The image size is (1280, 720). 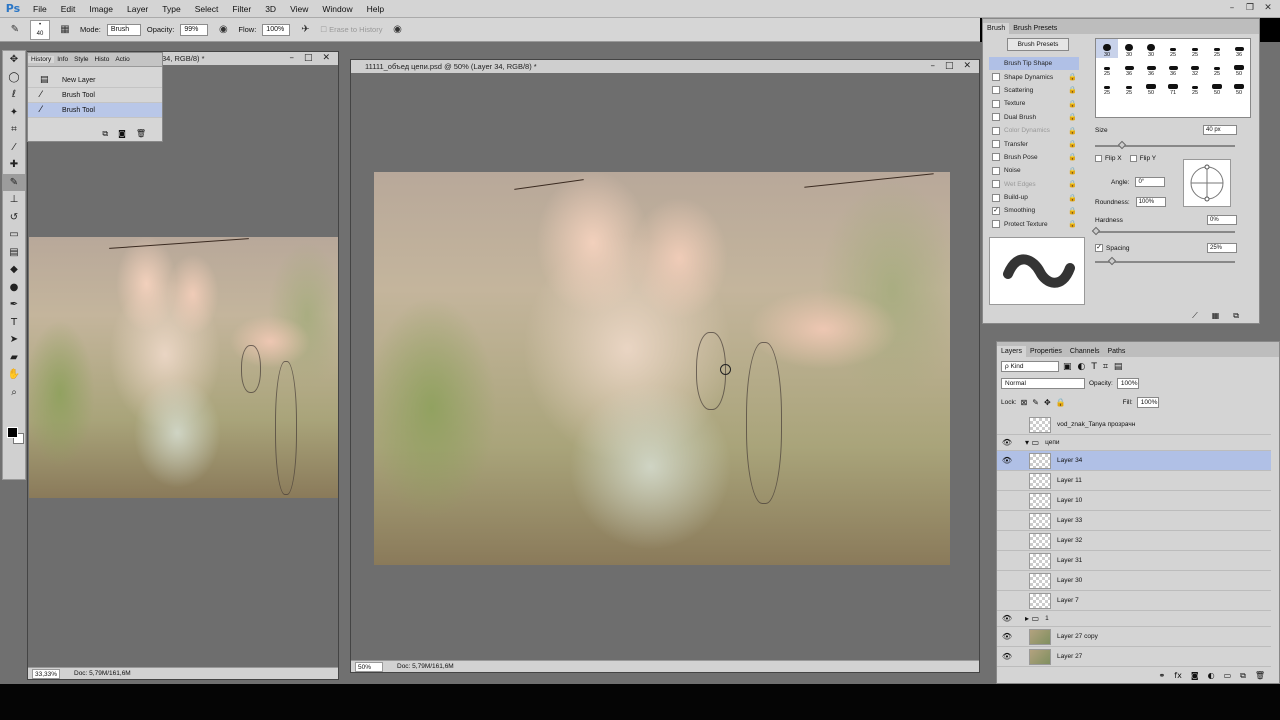 I want to click on blend-mode-select: Normal, so click(x=1043, y=383).